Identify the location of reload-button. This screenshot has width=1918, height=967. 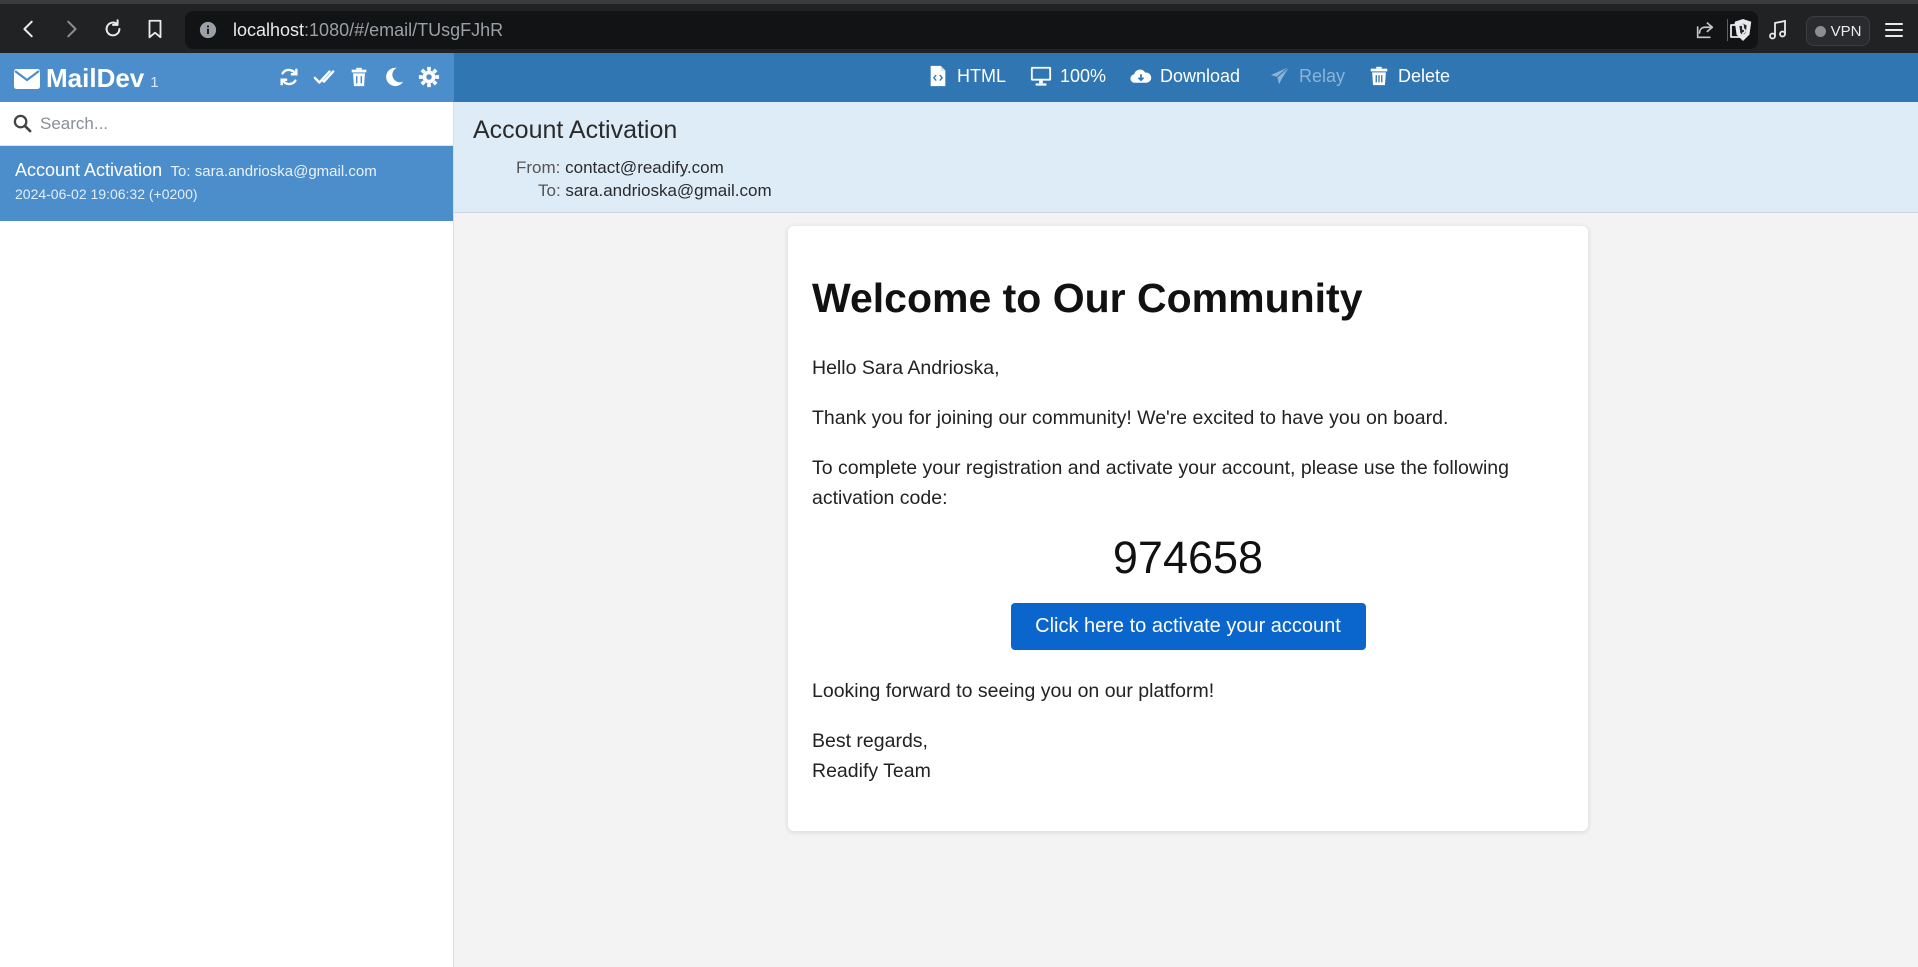
(113, 29).